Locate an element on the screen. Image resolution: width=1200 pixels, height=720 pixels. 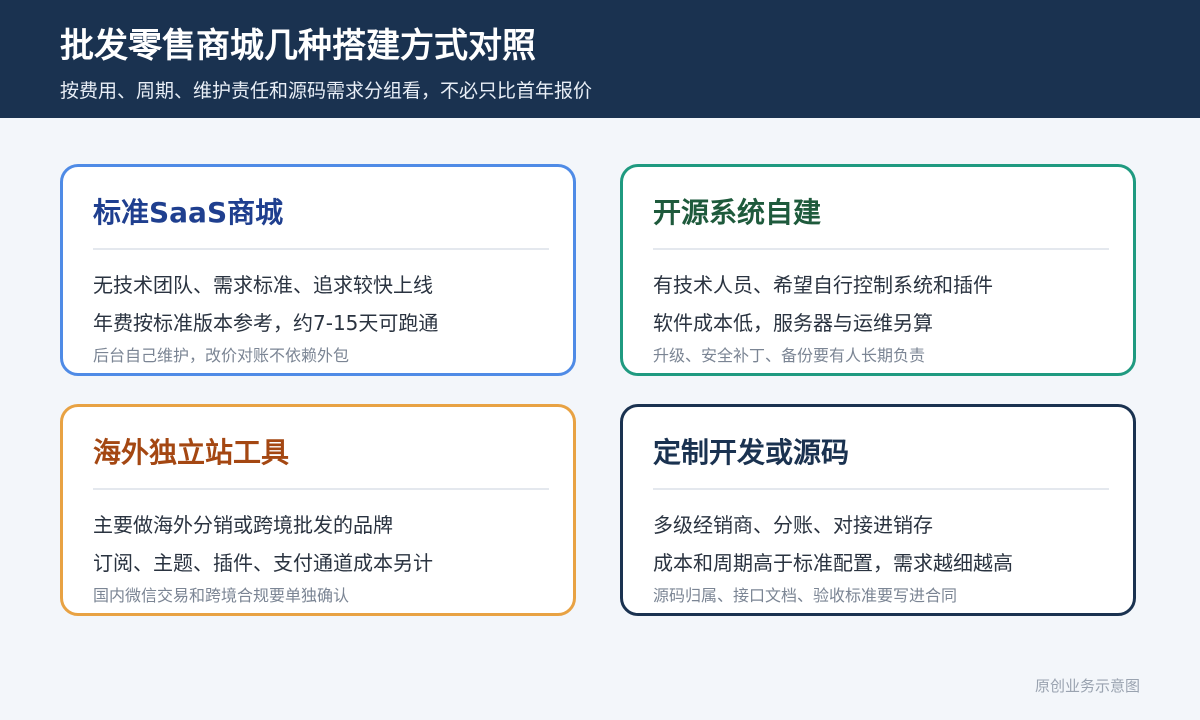
card-line: 年费按标准版本参考，约7-15天可跑通 is located at coordinates (266, 323).